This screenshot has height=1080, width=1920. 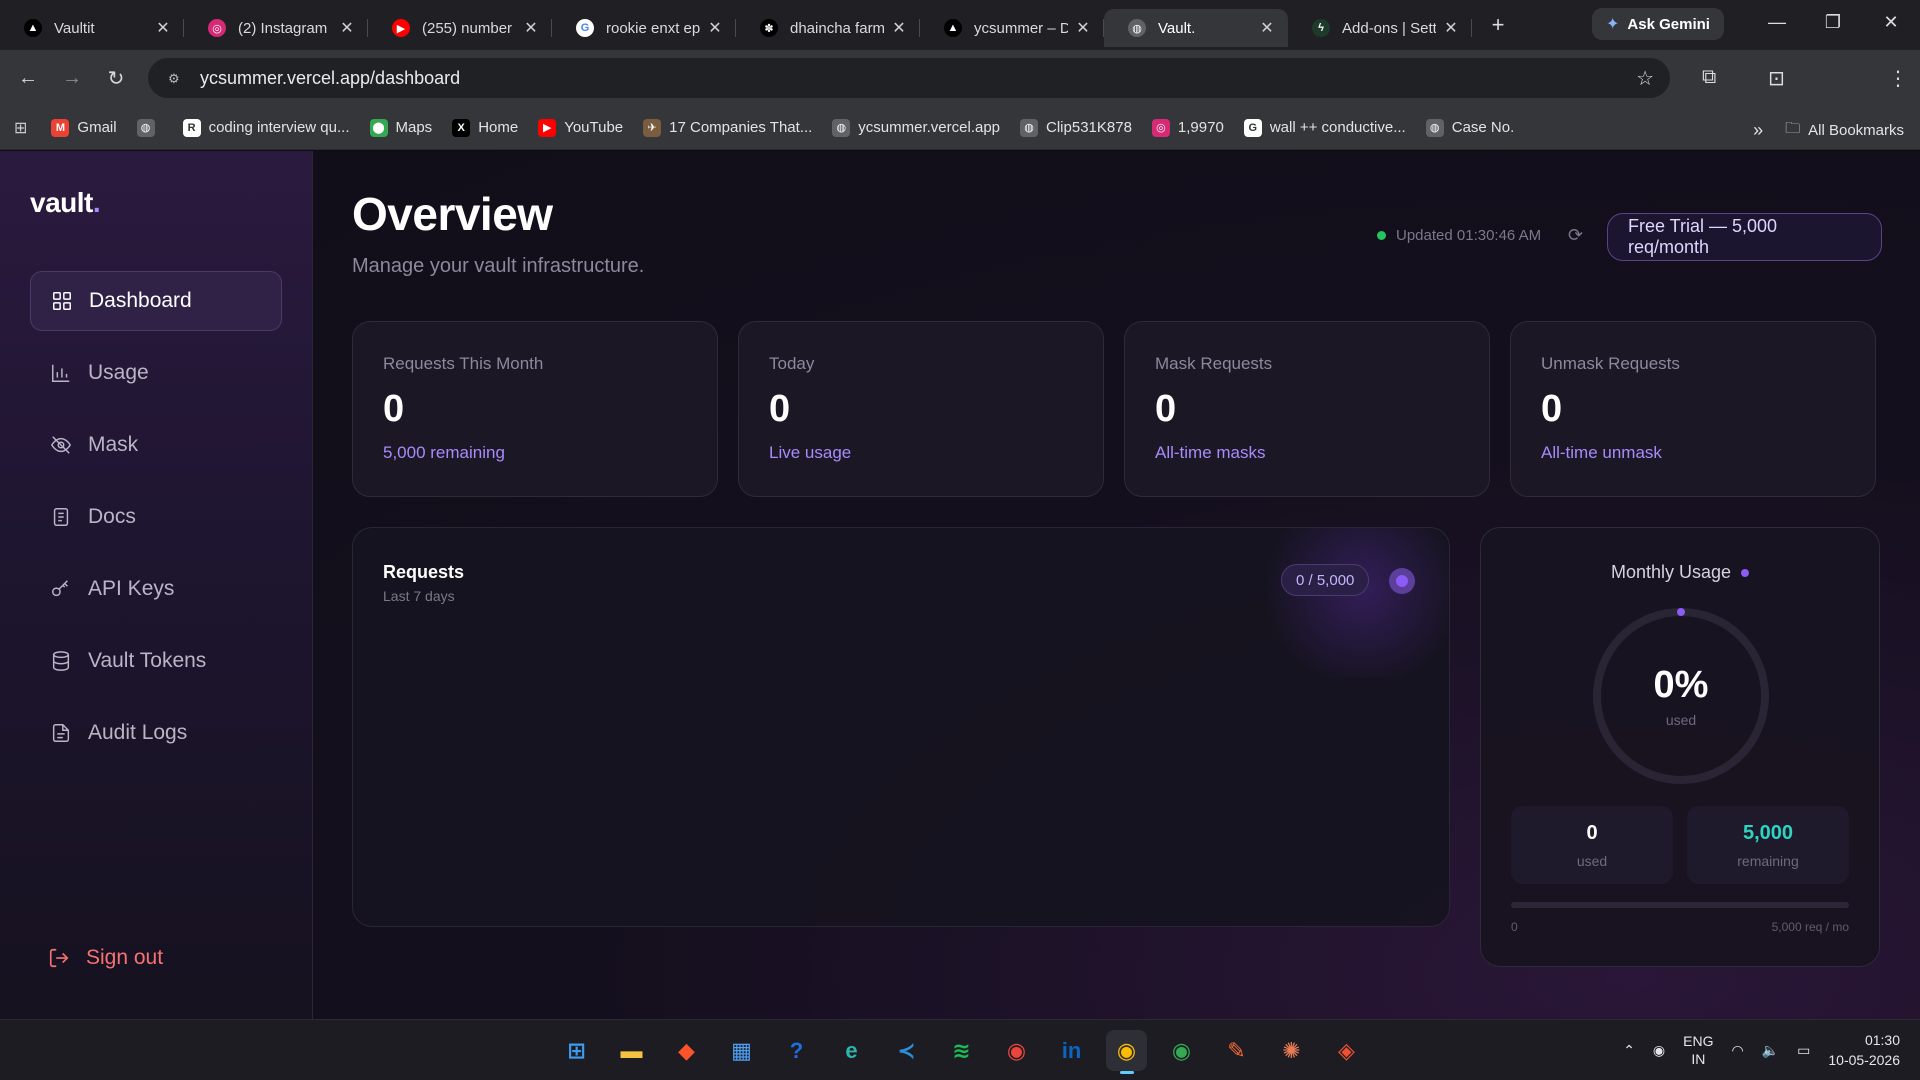 I want to click on bookmark-item: ◍ ycsummer.vercel.app, so click(x=916, y=127).